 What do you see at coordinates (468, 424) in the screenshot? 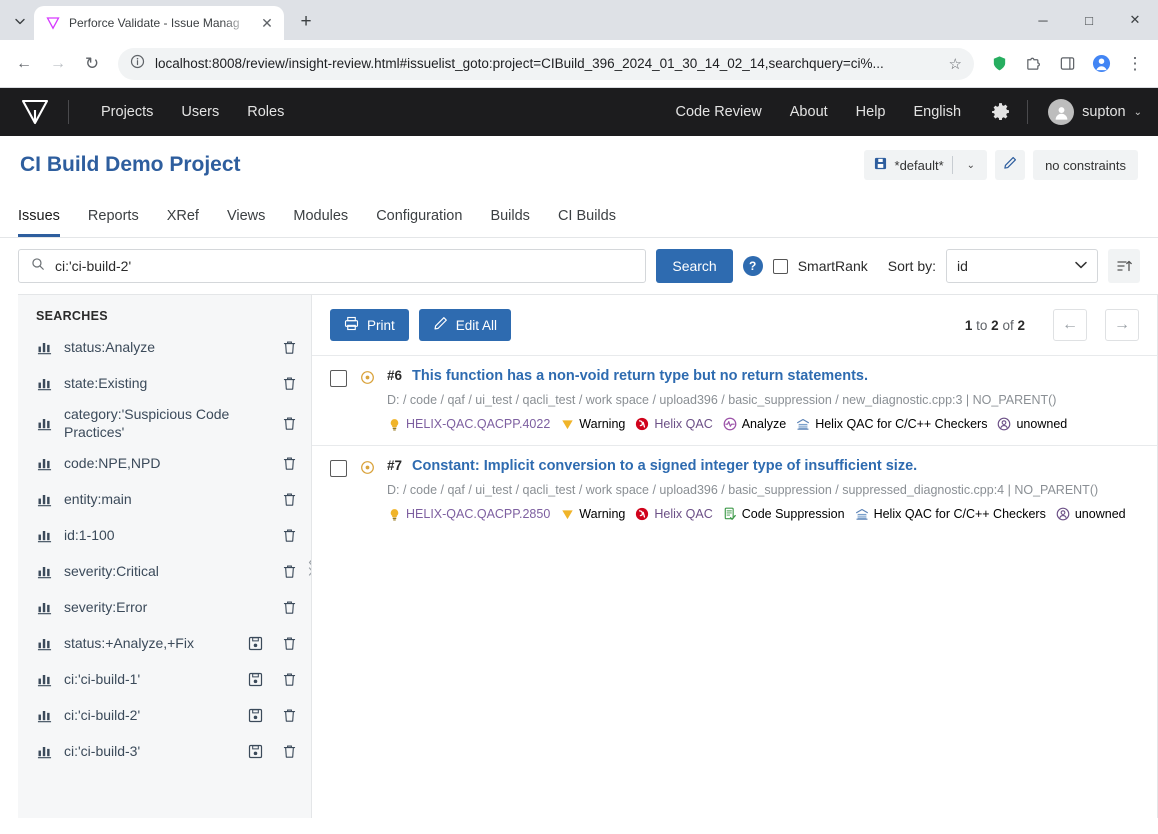
I see `issue-badge-code: HELIX-QAC.QACPP.4022` at bounding box center [468, 424].